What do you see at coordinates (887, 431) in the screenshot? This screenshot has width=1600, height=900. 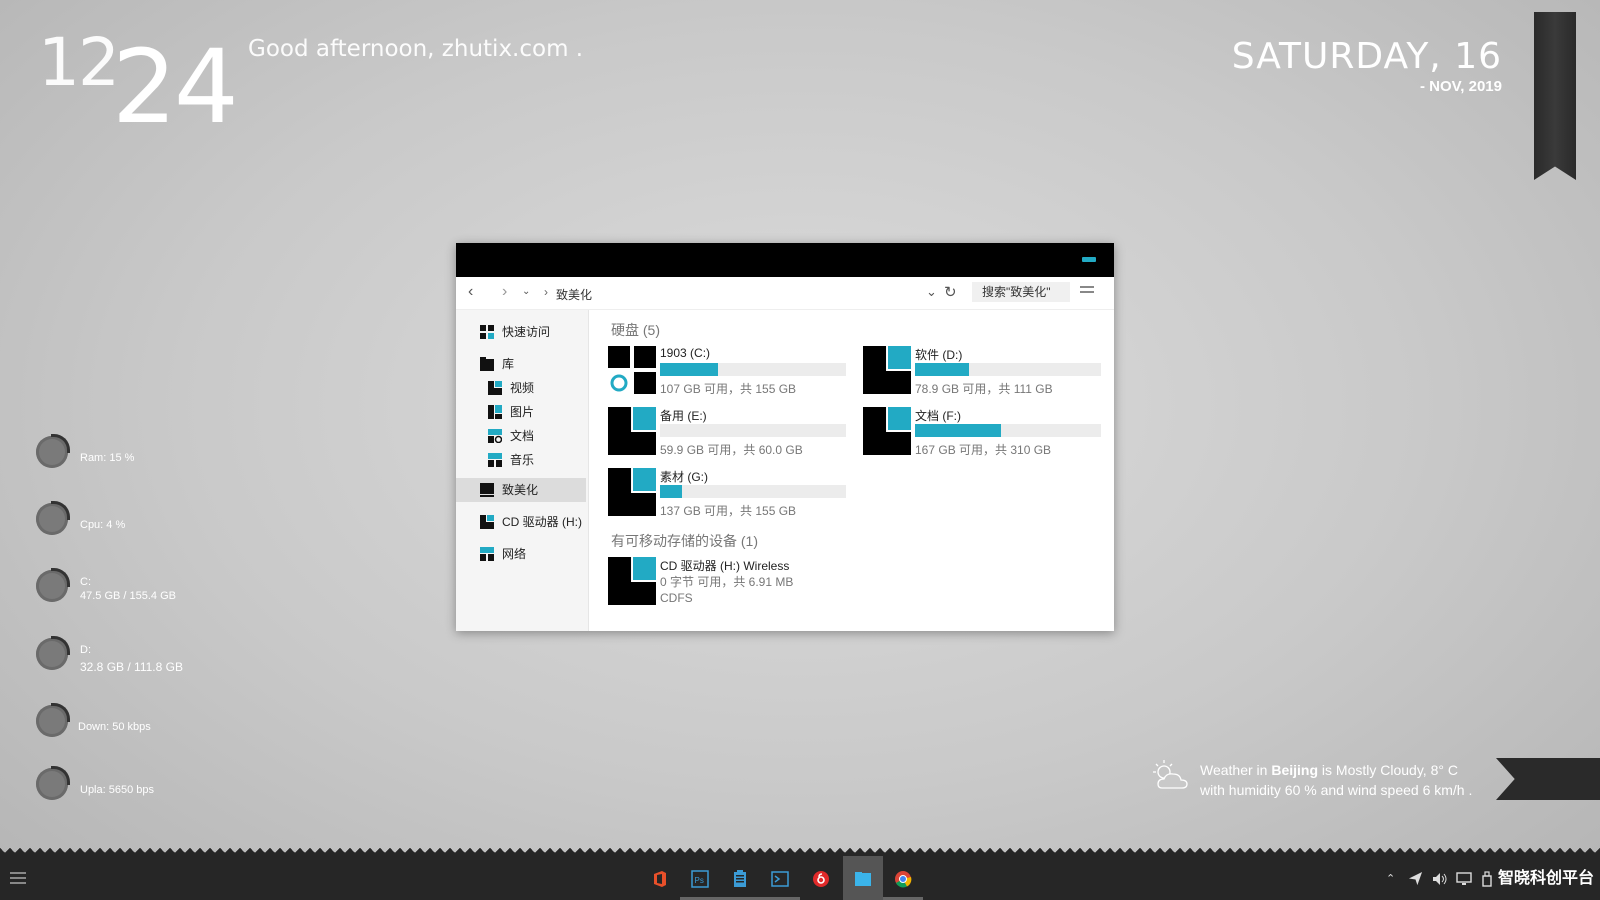 I see `drive-icon` at bounding box center [887, 431].